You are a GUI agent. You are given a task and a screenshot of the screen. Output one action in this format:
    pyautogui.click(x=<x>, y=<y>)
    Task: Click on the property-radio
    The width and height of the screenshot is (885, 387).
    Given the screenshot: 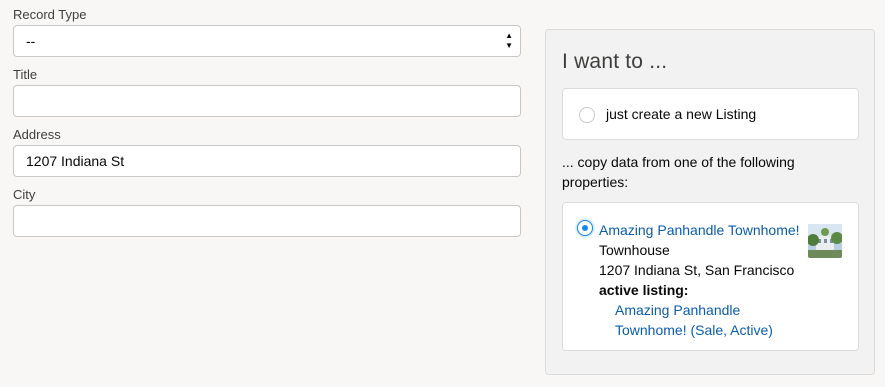 What is the action you would take?
    pyautogui.click(x=585, y=228)
    